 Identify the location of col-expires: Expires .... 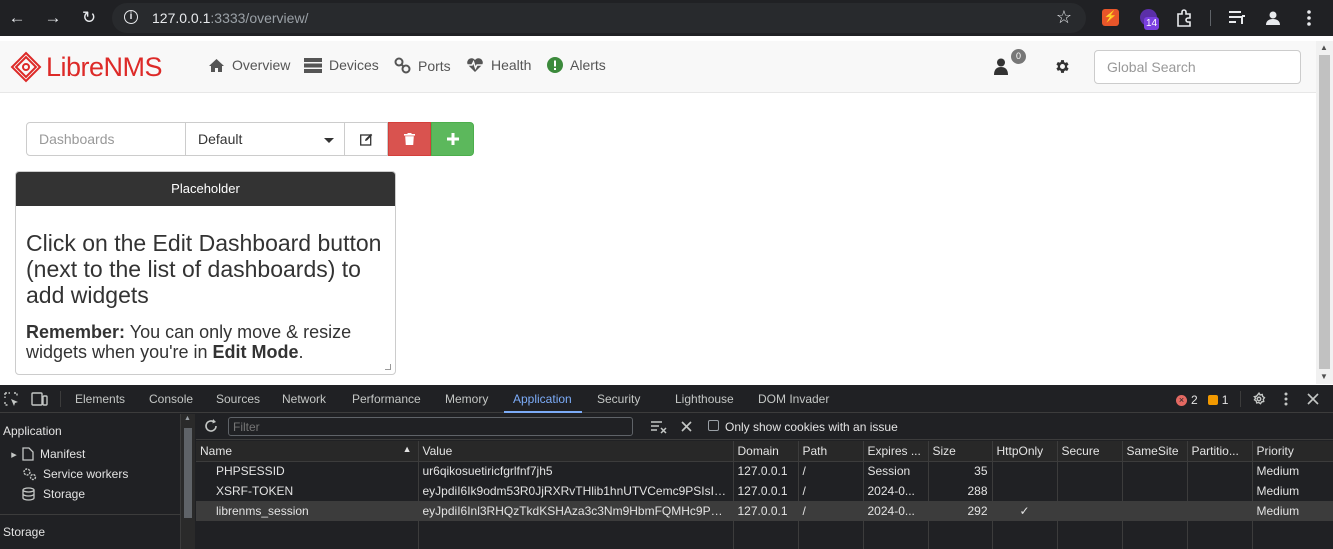
(896, 451).